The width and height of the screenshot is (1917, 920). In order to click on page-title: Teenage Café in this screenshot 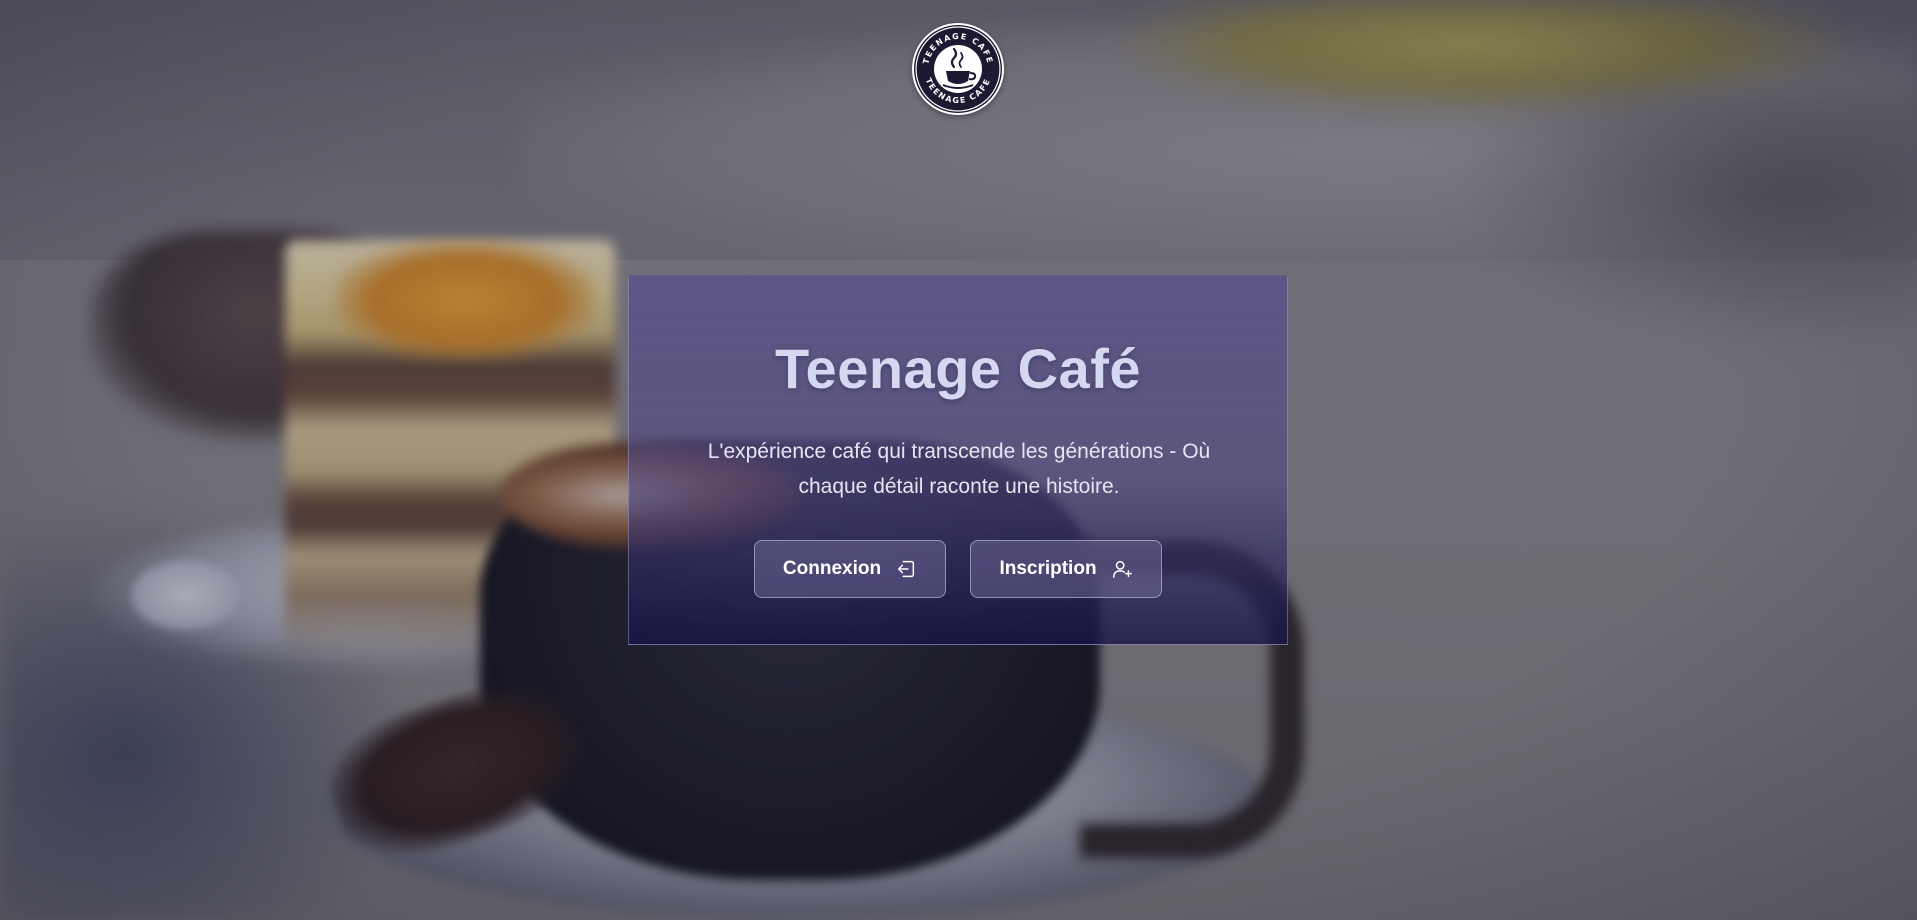, I will do `click(958, 368)`.